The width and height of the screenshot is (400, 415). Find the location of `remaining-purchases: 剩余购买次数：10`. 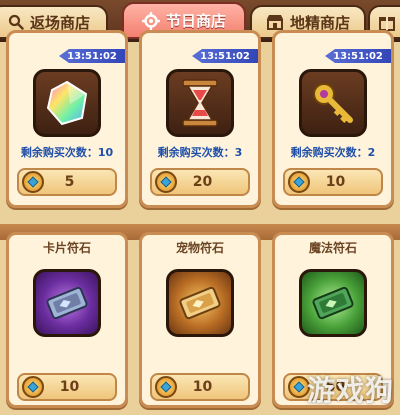

remaining-purchases: 剩余购买次数：10 is located at coordinates (67, 152).